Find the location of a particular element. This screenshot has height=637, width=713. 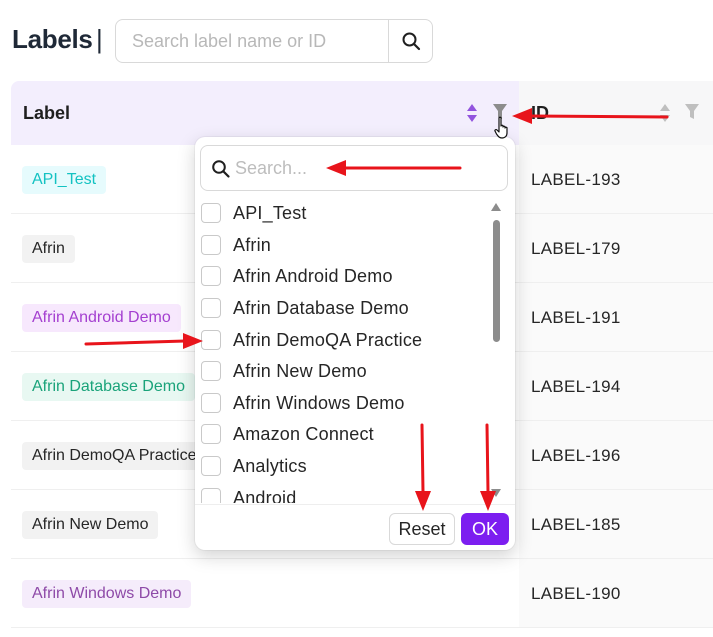

pointer-cursor-icon is located at coordinates (501, 127).